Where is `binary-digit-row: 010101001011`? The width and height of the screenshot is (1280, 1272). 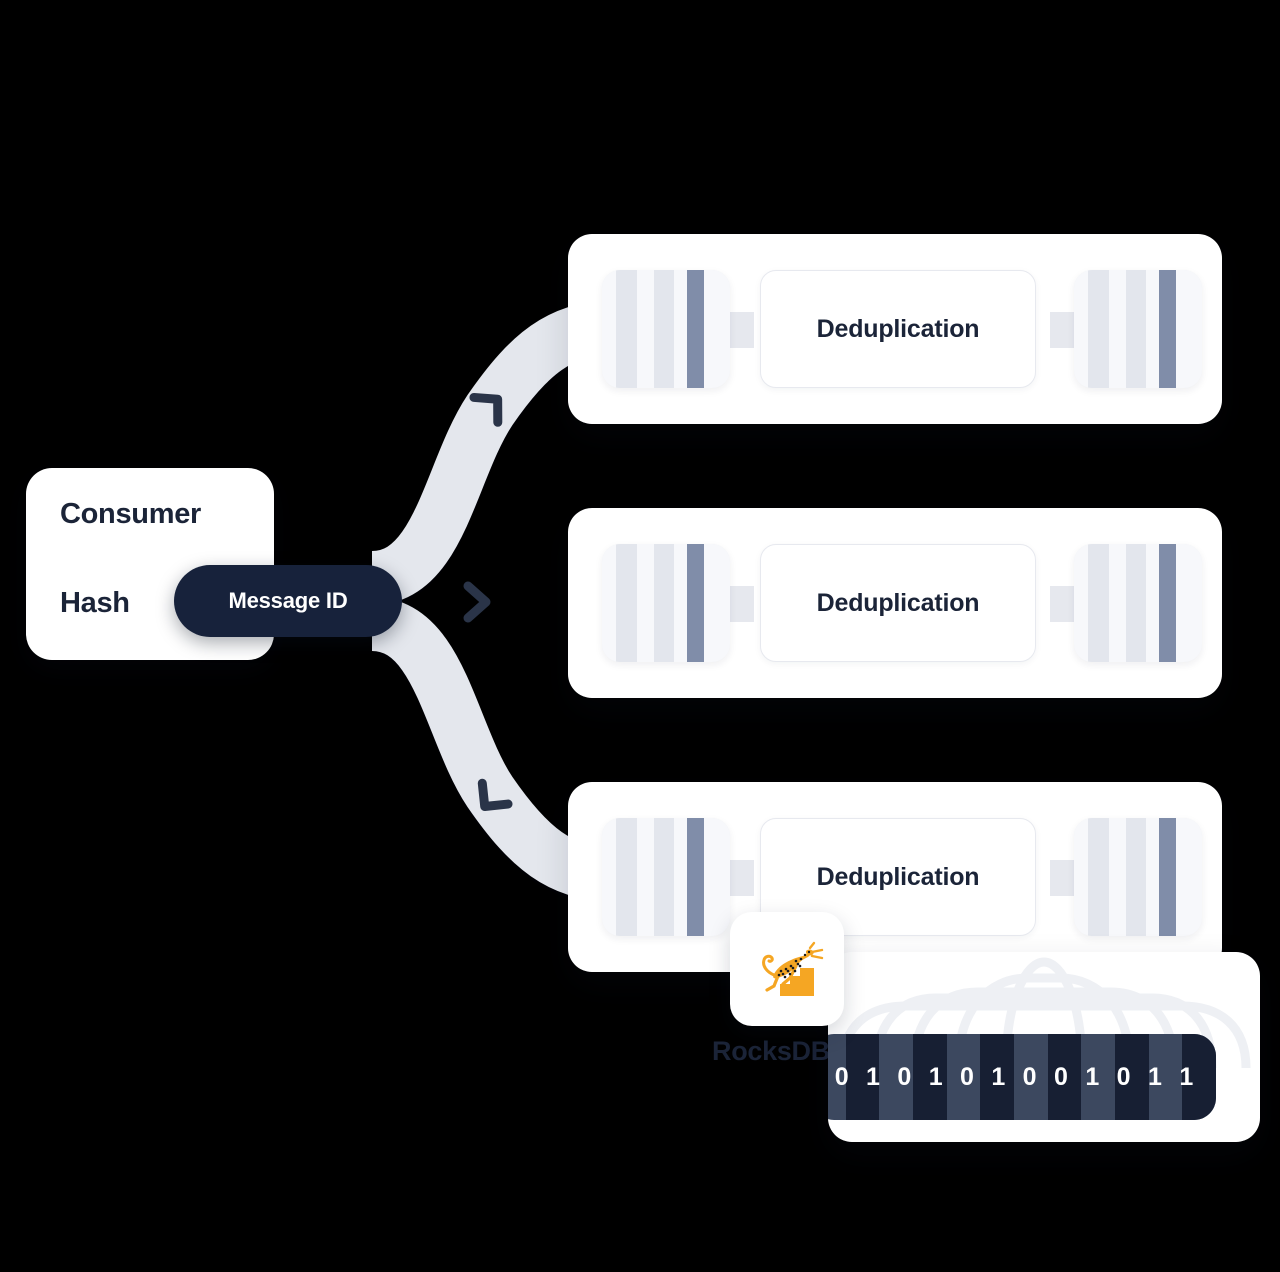
binary-digit-row: 010101001011 is located at coordinates (1022, 1076).